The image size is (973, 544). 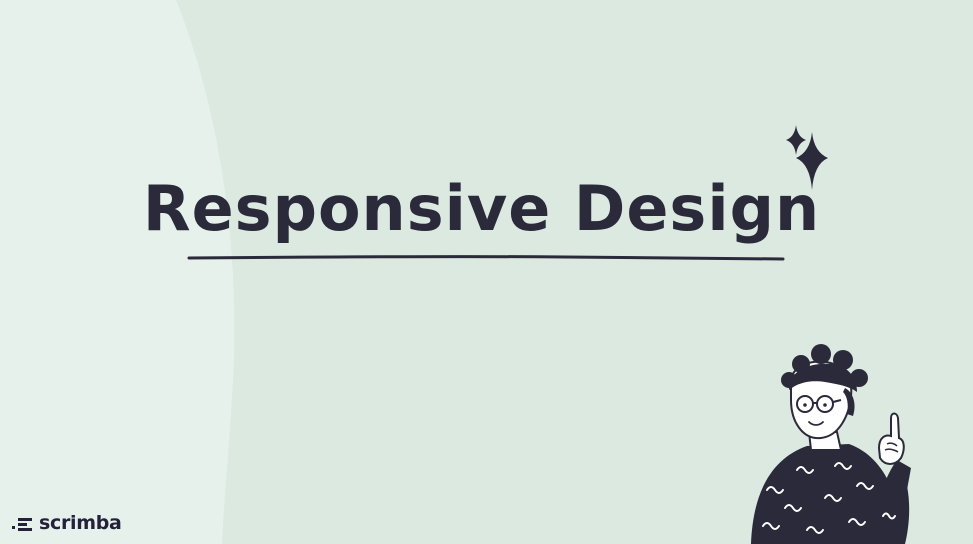 I want to click on brand-name: scrimba, so click(x=80, y=523).